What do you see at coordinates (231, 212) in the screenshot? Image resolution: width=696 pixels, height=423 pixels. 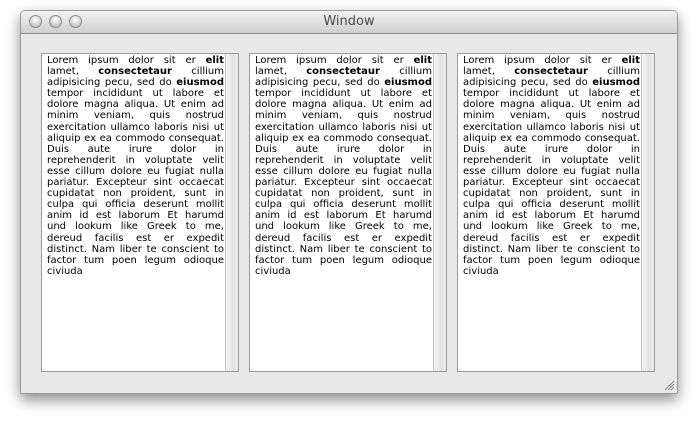 I see `text-view-1-scrollbar` at bounding box center [231, 212].